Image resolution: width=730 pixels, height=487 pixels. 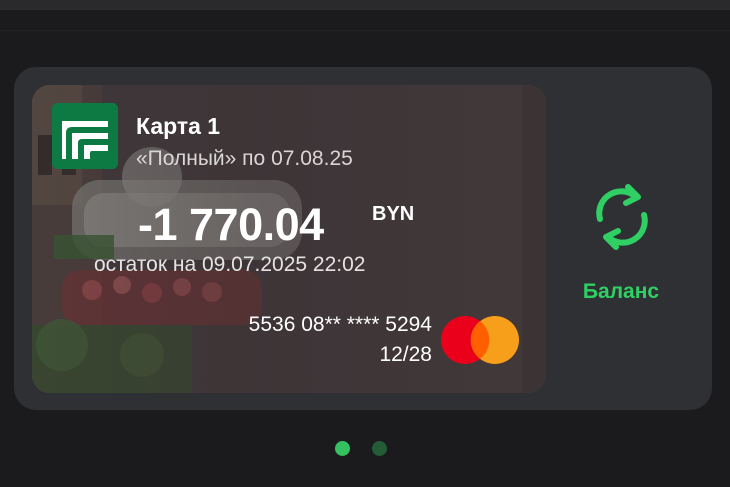 I want to click on card-expiry: 12/28, so click(x=405, y=354).